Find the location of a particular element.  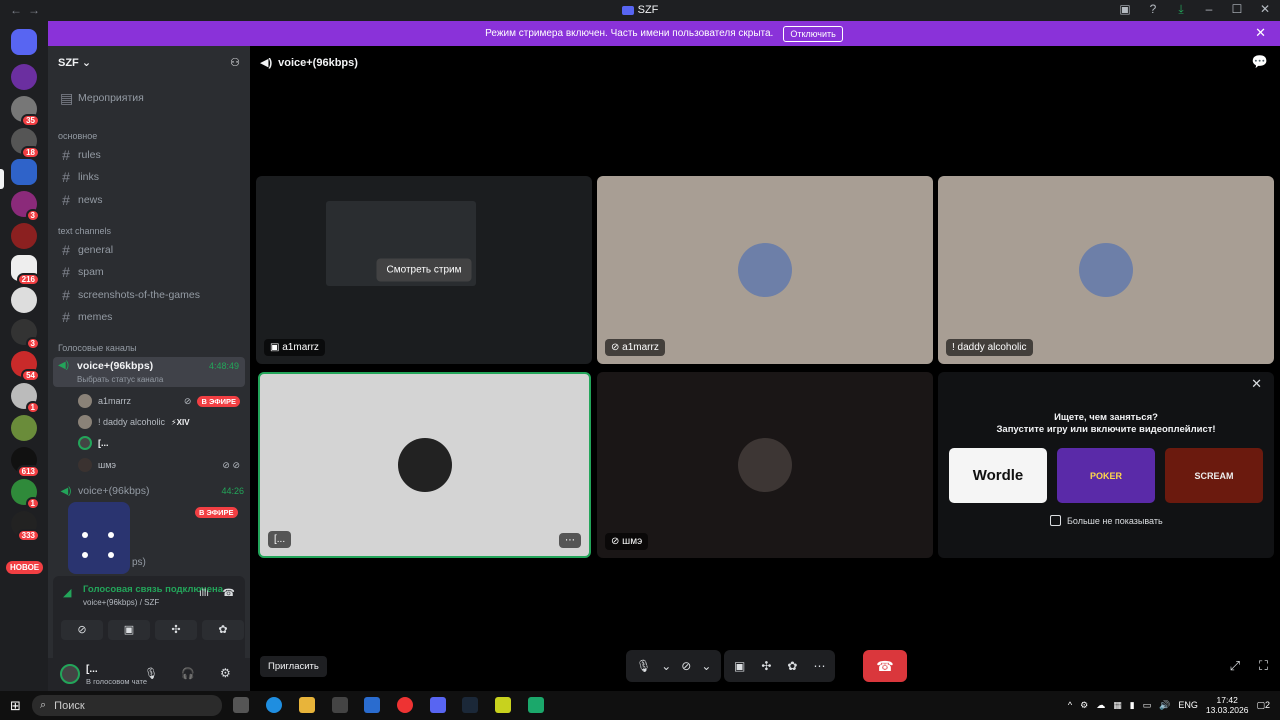

dont-show-checkbox: Больше не показывать is located at coordinates (1106, 520).